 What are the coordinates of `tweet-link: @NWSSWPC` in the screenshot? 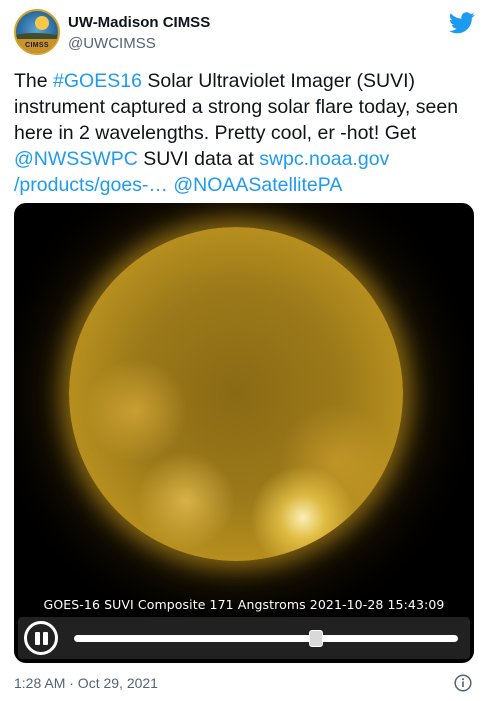 It's located at (76, 159).